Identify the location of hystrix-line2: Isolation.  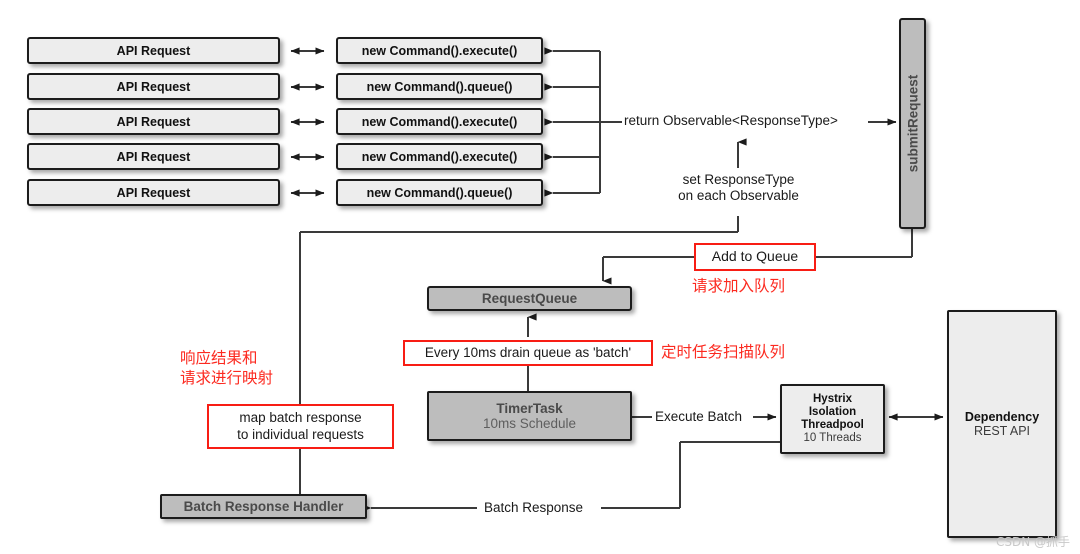
(832, 412).